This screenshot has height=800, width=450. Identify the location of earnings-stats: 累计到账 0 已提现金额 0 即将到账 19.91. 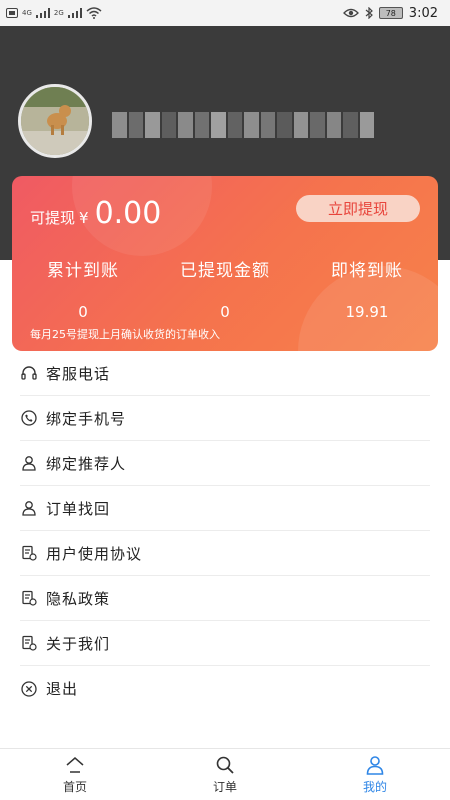
(225, 288).